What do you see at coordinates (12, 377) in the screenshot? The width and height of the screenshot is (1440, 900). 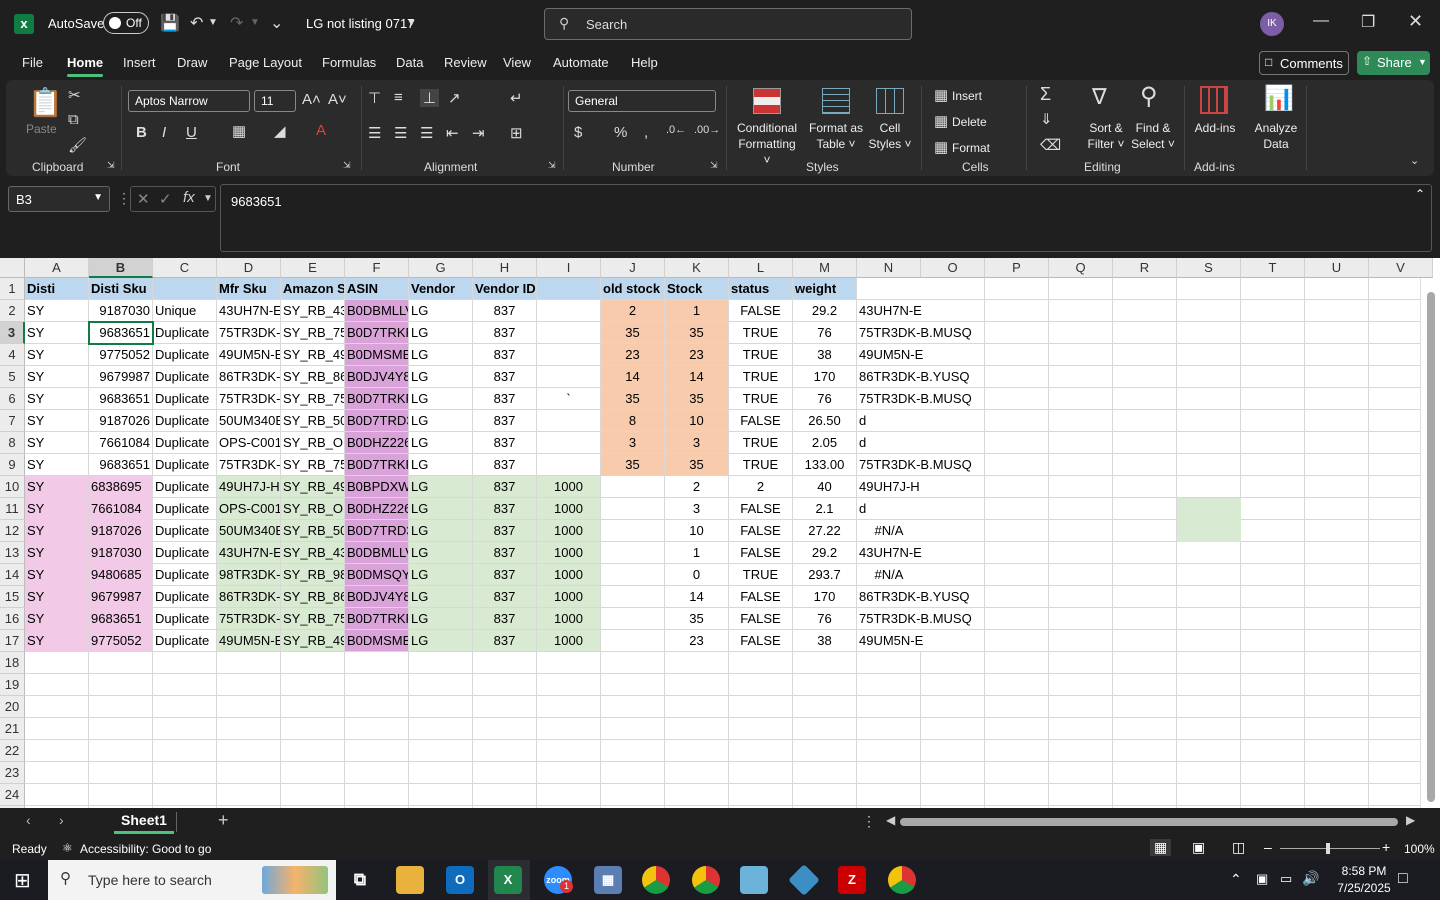 I see `row-header: 5` at bounding box center [12, 377].